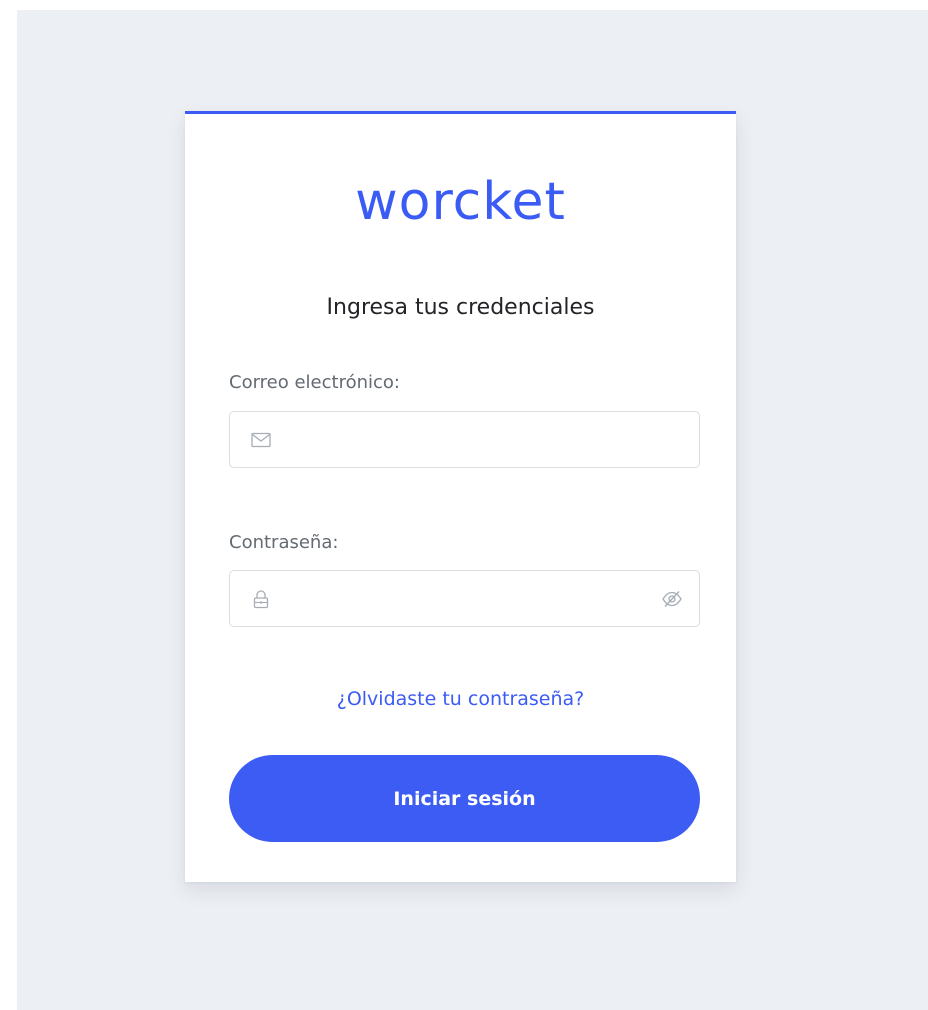 The image size is (928, 1010). What do you see at coordinates (672, 599) in the screenshot?
I see `eye-slash-icon` at bounding box center [672, 599].